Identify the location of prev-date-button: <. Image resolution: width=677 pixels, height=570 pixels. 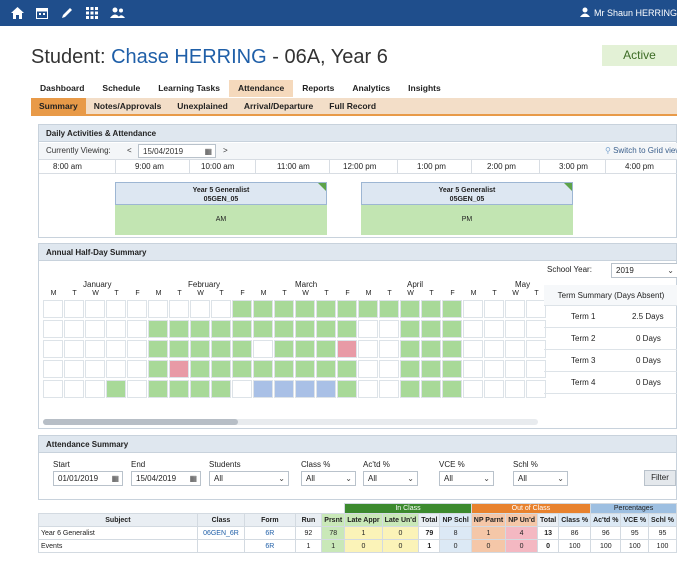
(129, 151).